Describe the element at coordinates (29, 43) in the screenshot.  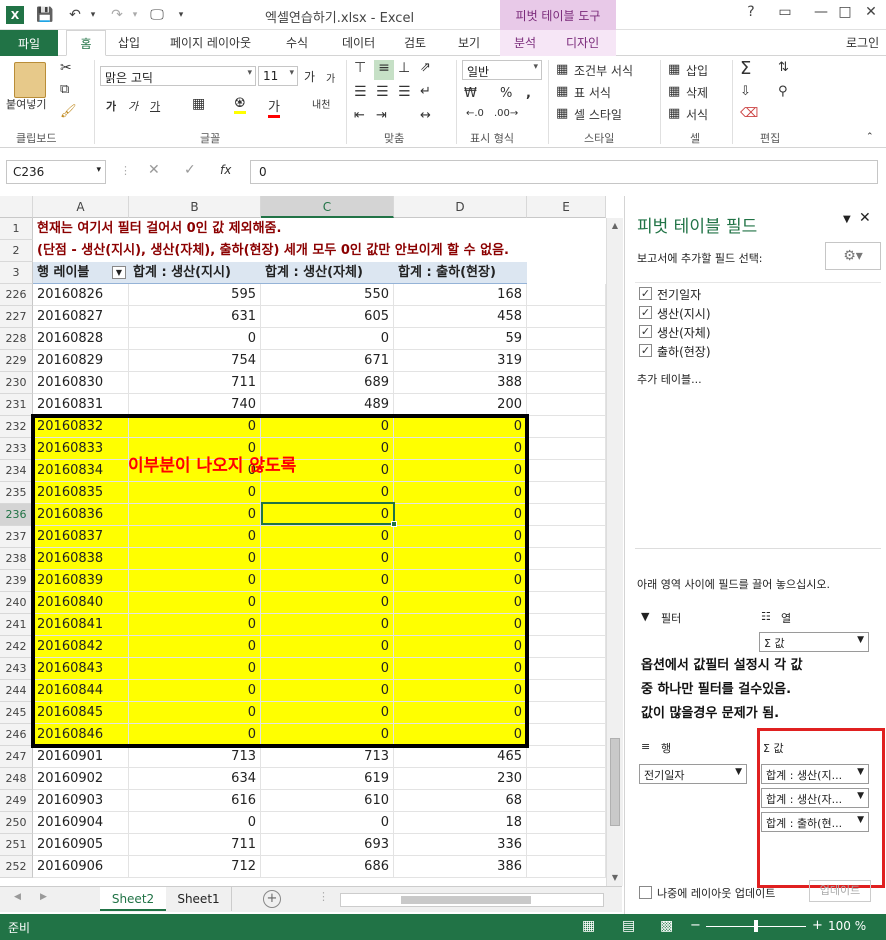
I see `tab-file: 파일` at that location.